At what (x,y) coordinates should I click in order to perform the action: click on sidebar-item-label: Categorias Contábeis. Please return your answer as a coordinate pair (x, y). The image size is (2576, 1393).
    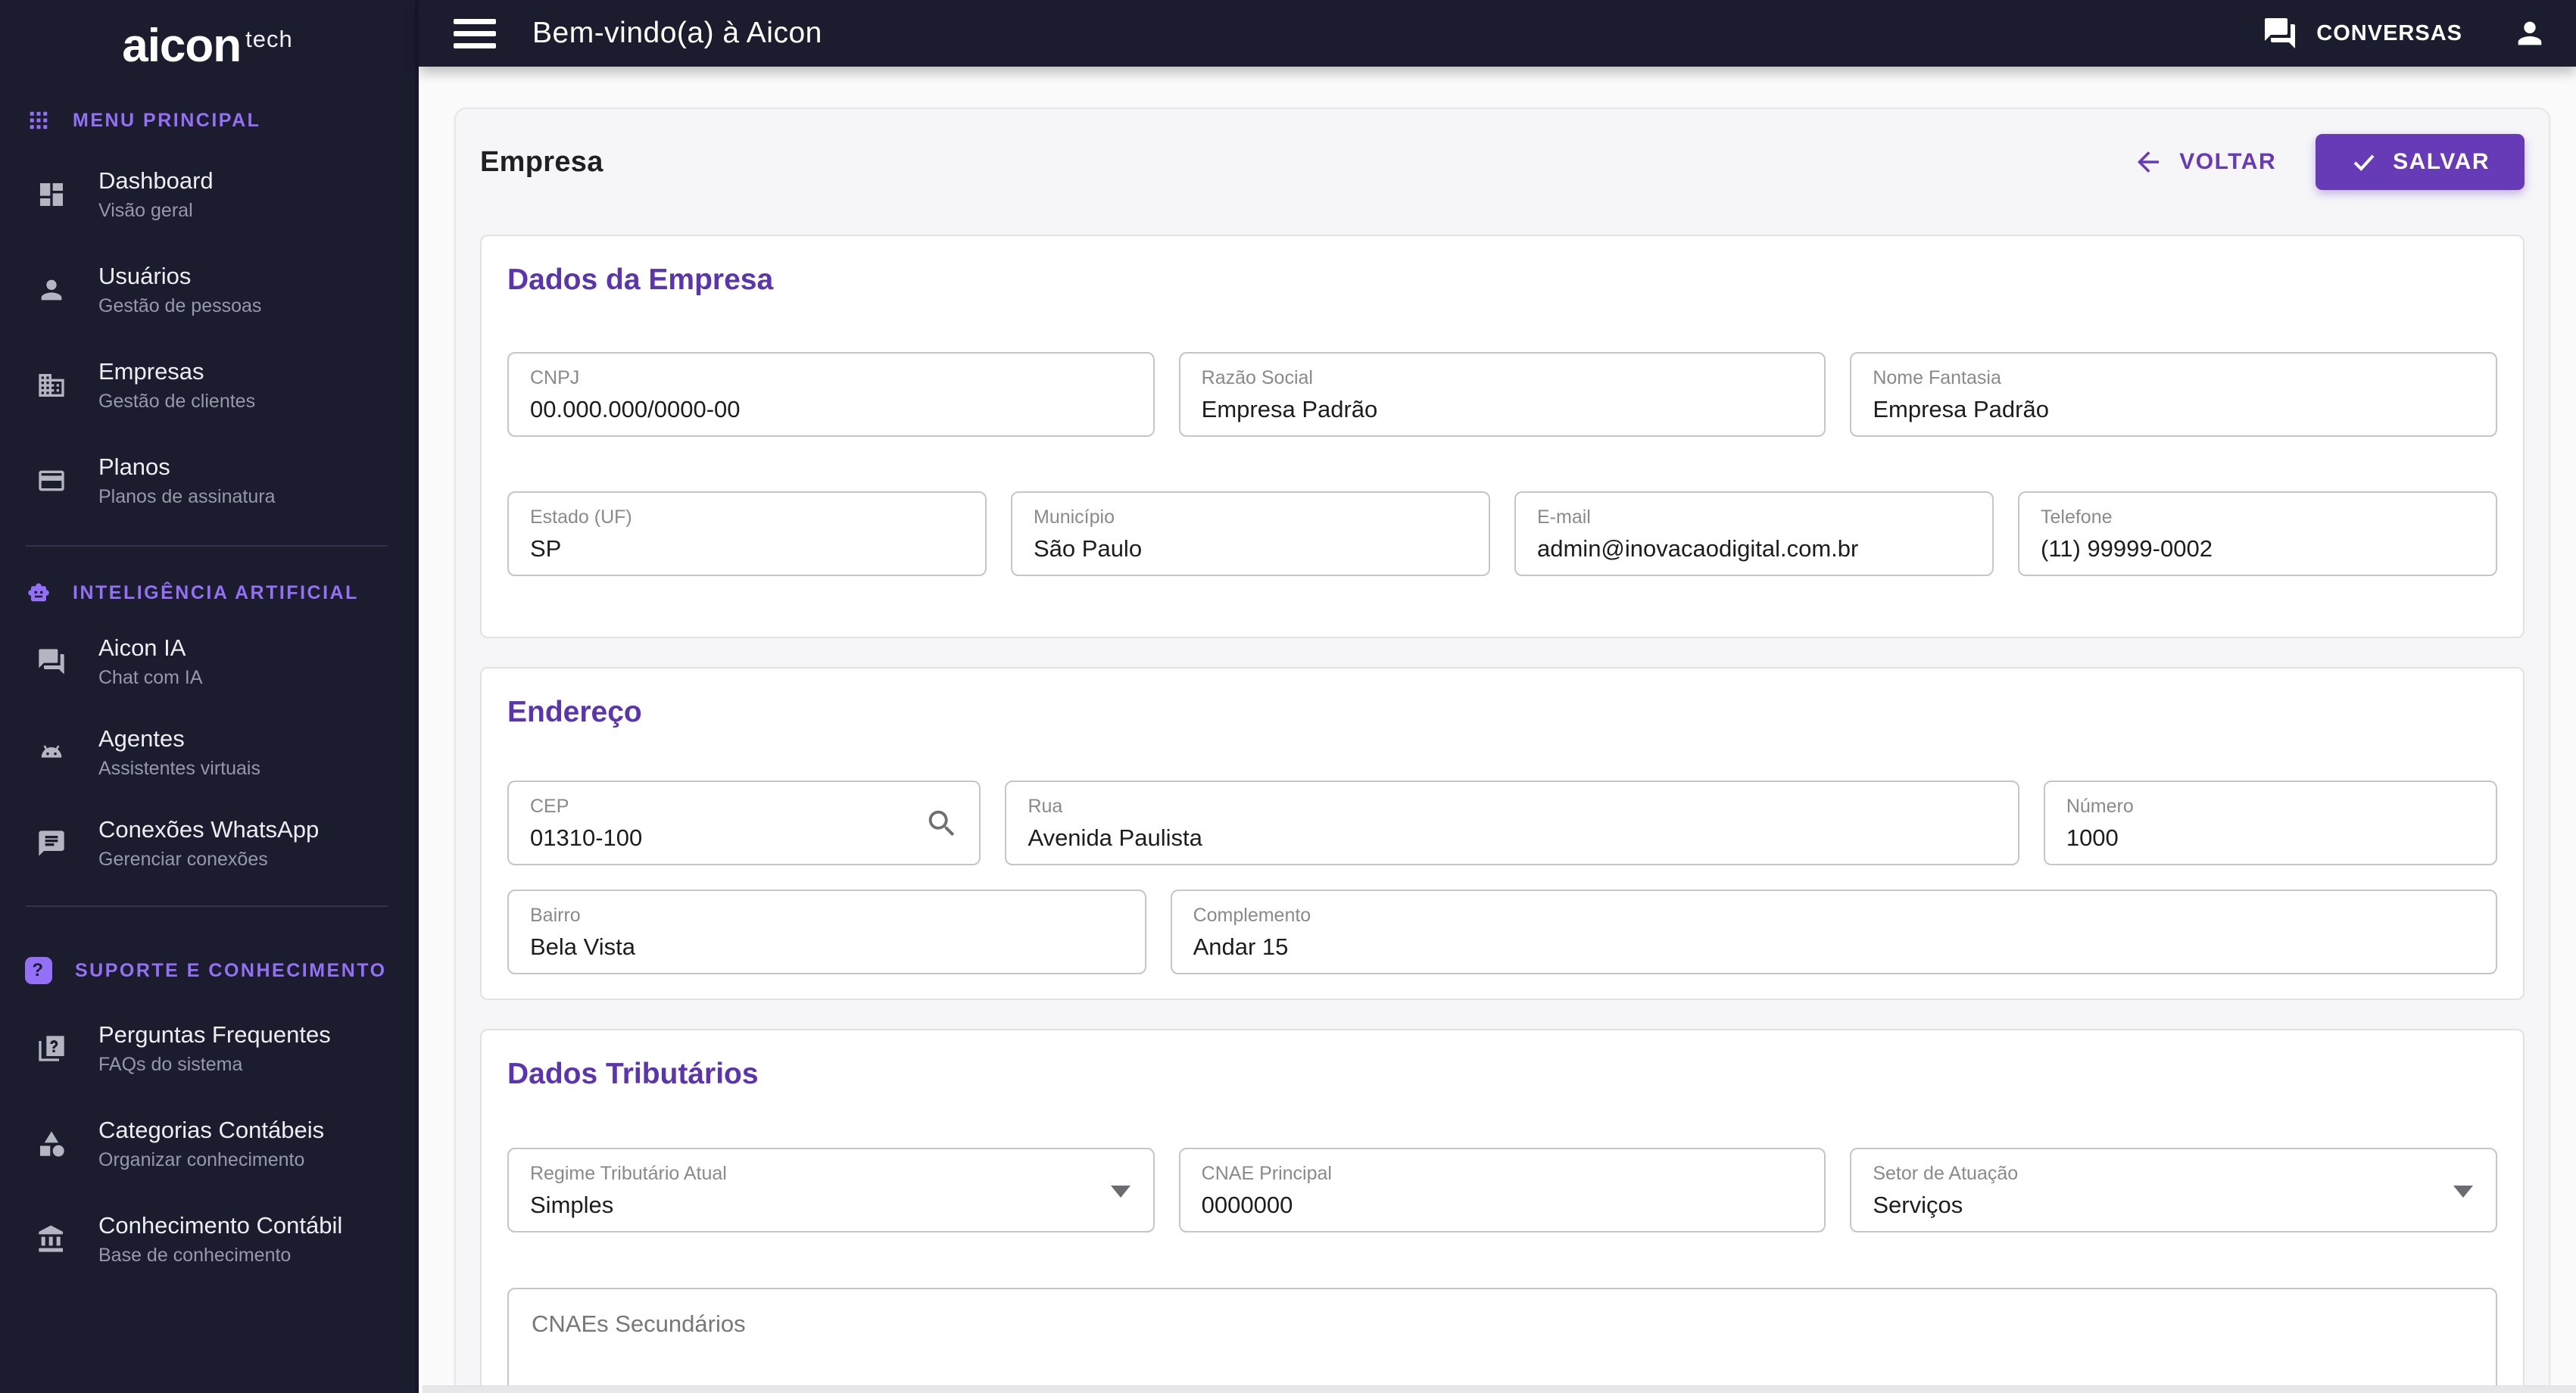
    Looking at the image, I should click on (211, 1130).